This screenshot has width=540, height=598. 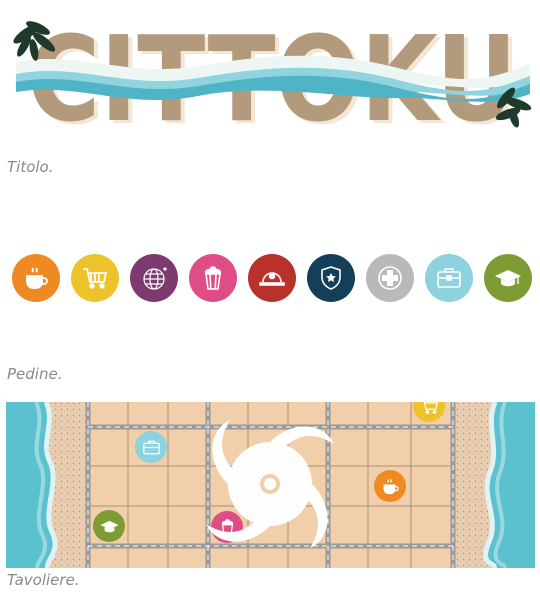 I want to click on disco-pawn, so click(x=154, y=278).